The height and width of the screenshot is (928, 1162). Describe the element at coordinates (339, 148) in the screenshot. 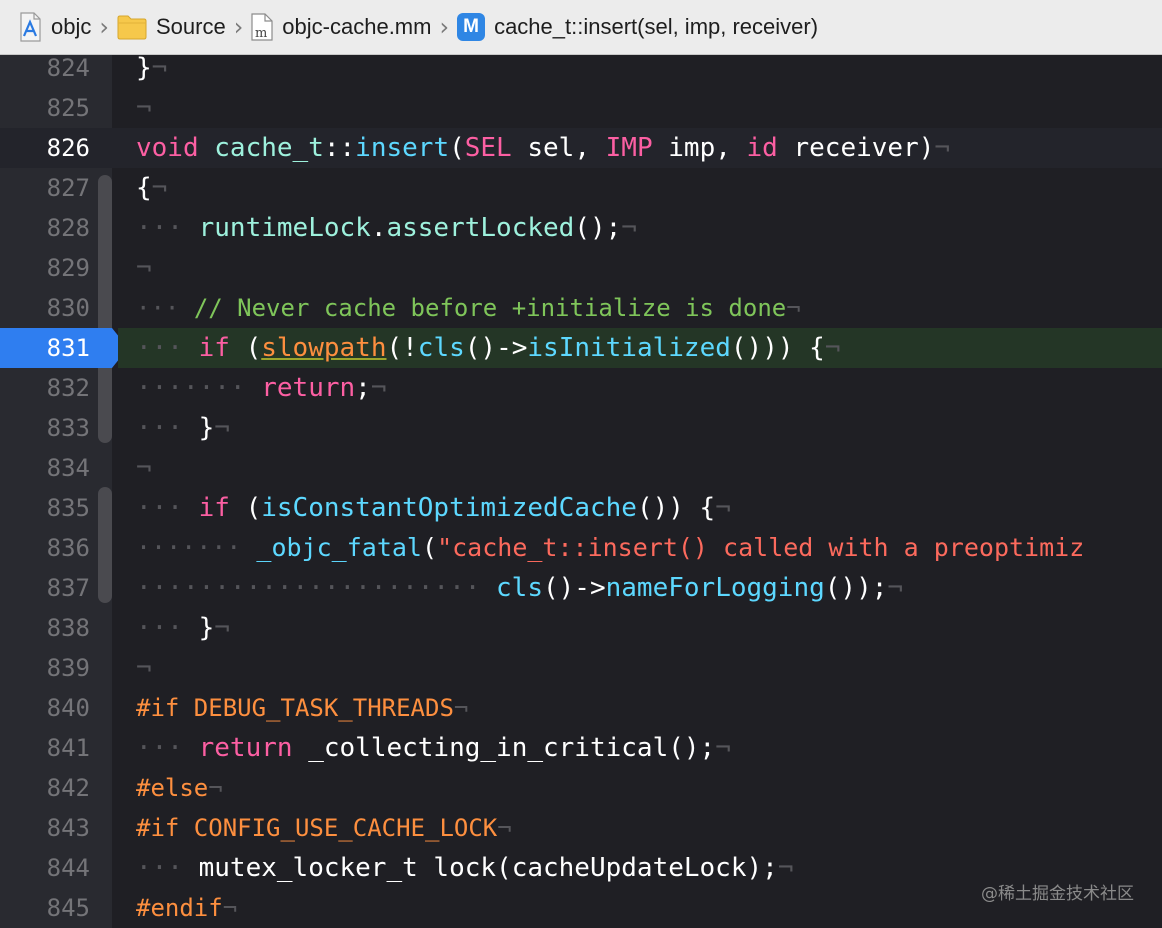

I see `code-token: ::` at that location.